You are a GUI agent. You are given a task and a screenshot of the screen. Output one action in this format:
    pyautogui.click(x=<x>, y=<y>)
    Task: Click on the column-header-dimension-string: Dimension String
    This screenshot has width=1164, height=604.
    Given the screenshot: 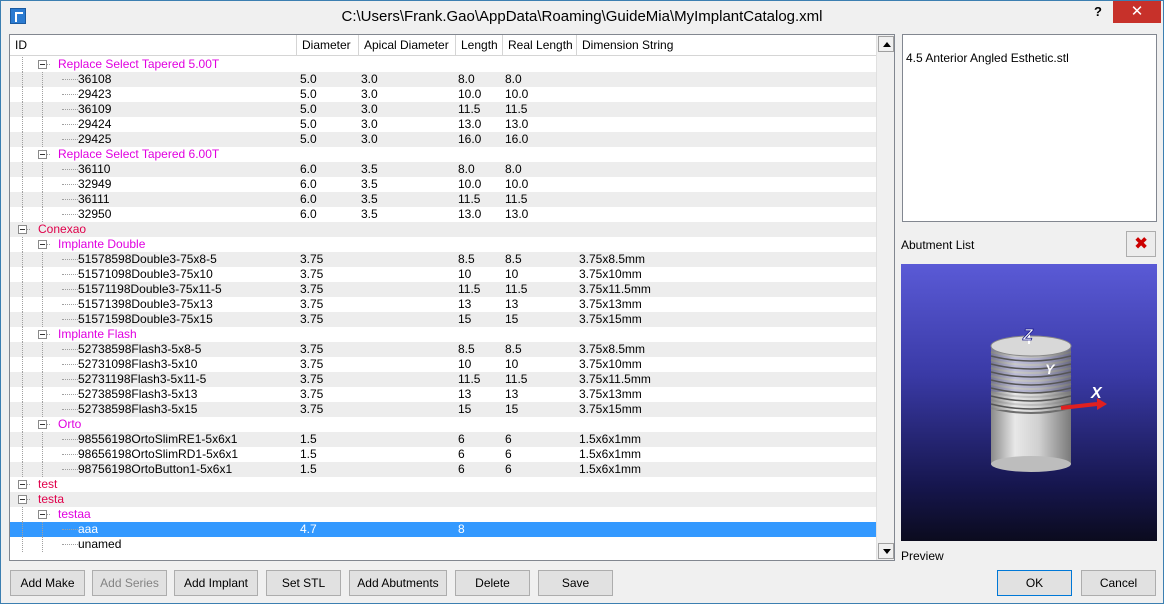 What is the action you would take?
    pyautogui.click(x=726, y=45)
    